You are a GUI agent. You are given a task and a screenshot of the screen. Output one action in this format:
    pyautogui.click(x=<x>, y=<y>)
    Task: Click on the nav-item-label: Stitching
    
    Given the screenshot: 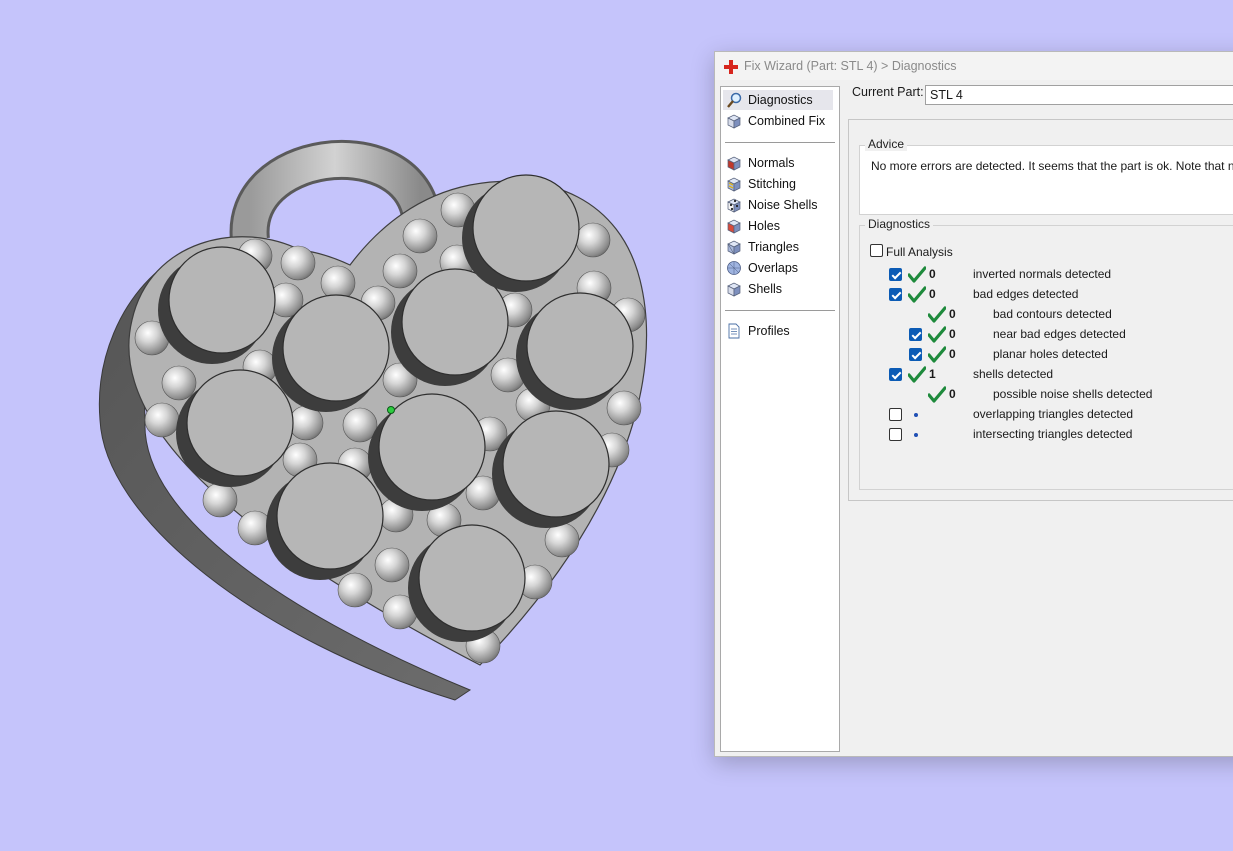 What is the action you would take?
    pyautogui.click(x=772, y=184)
    